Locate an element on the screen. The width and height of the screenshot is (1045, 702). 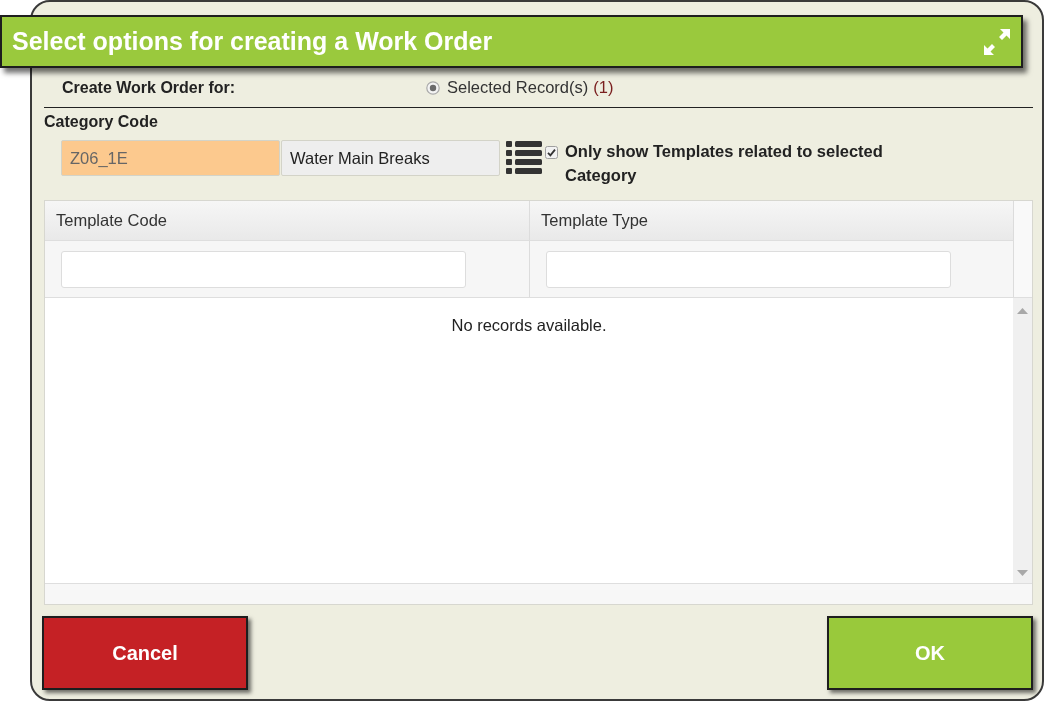
dialog-title: Select options for creating a Work Order is located at coordinates (252, 41).